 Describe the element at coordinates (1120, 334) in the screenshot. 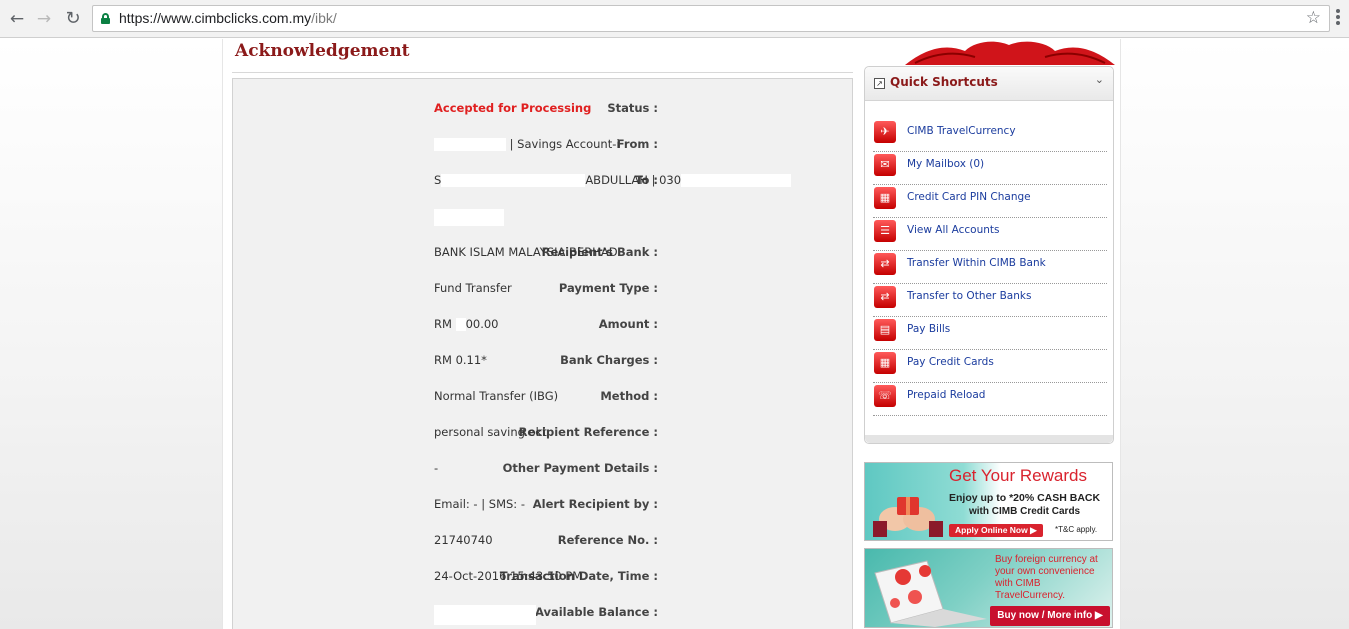

I see `page-edge-right` at that location.